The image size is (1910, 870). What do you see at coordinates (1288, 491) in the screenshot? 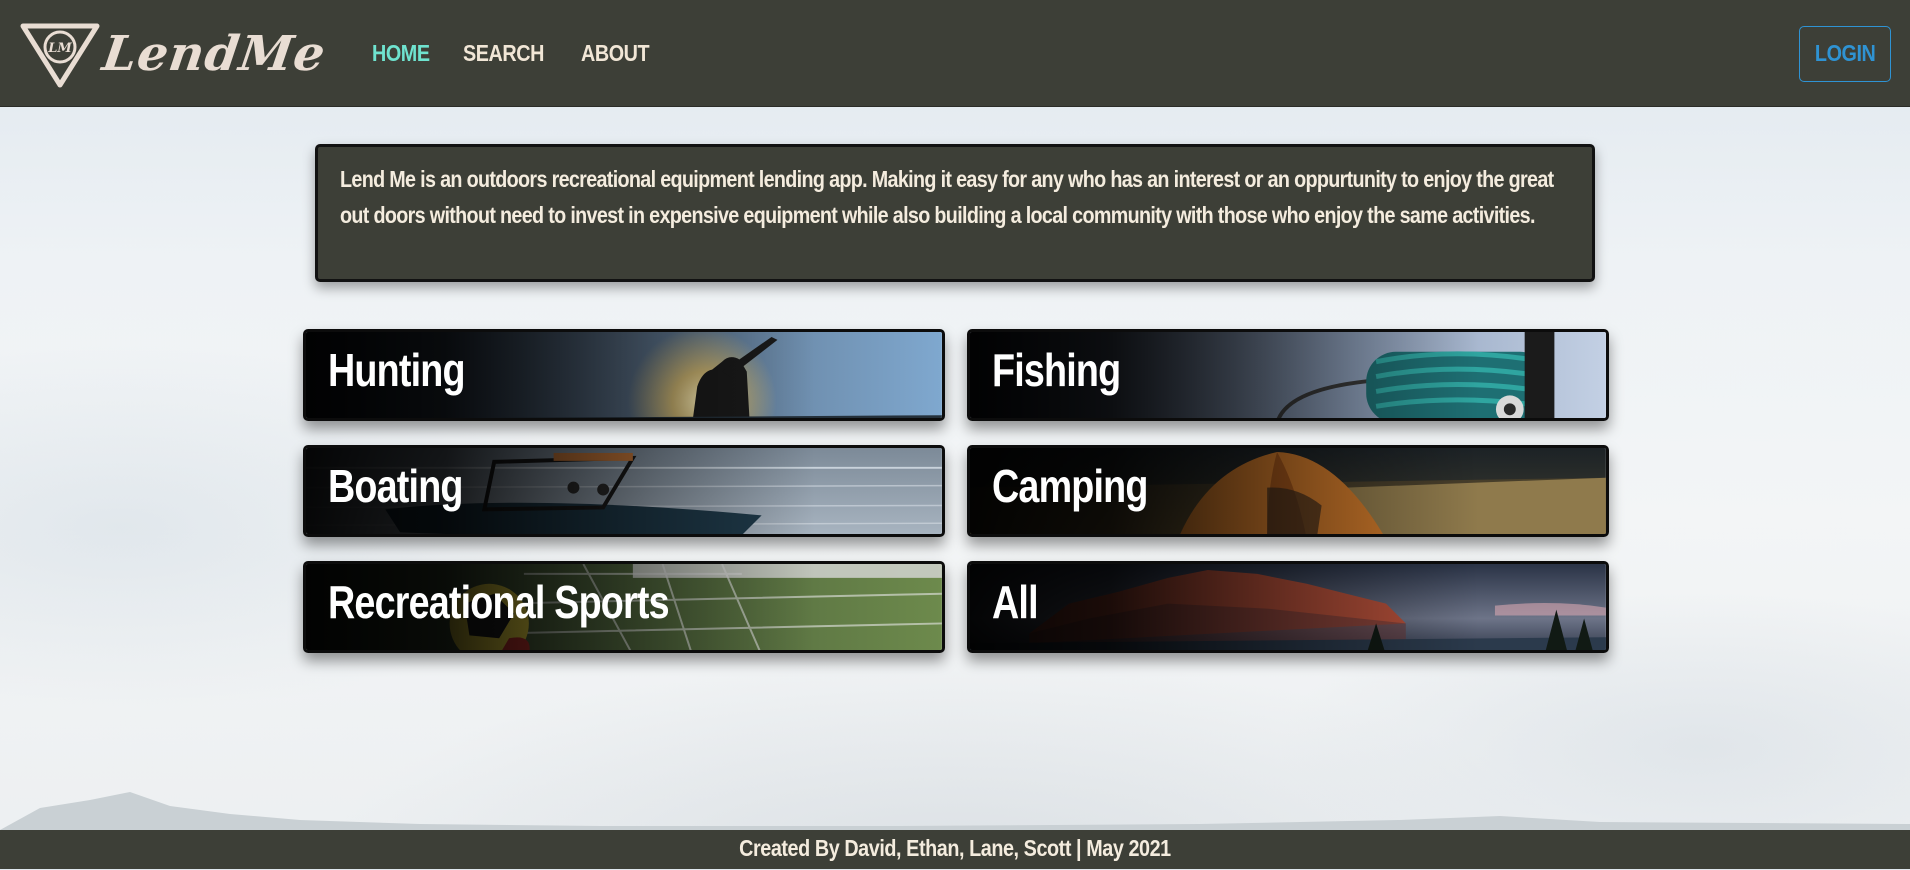
I see `category-card-camping: Camping` at bounding box center [1288, 491].